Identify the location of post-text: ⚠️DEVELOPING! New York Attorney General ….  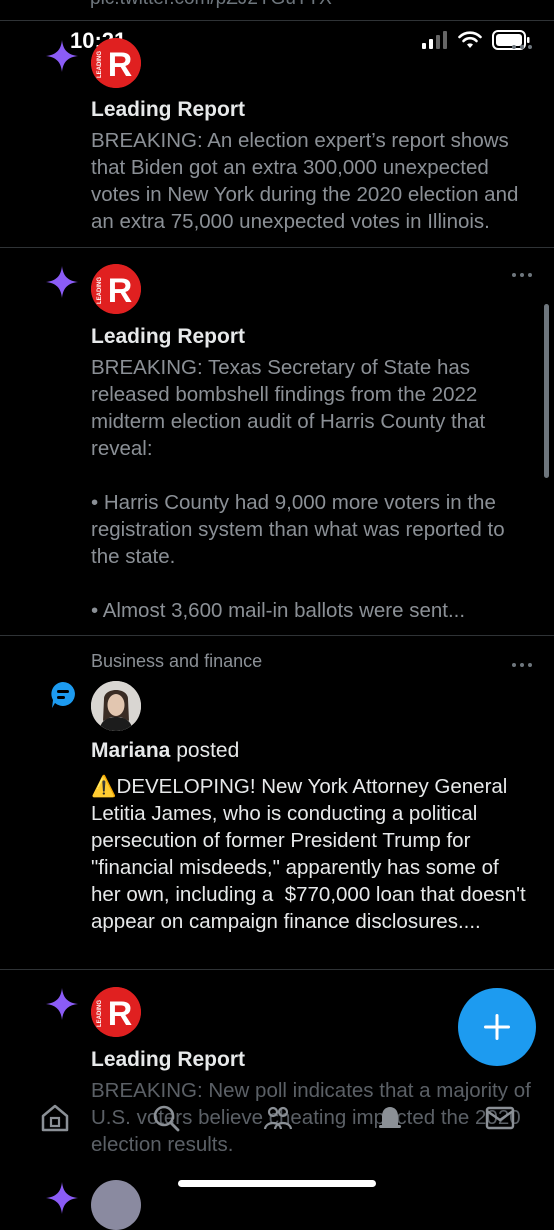
(311, 854).